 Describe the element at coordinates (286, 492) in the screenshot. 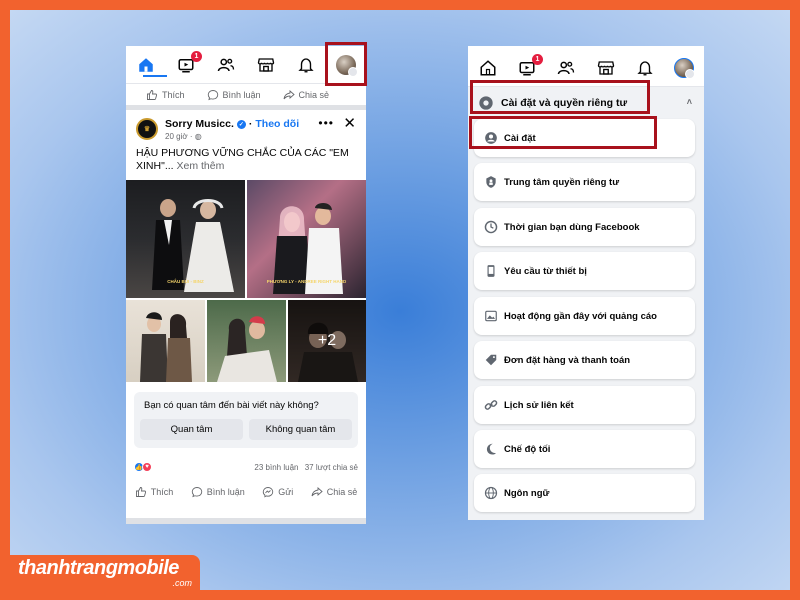

I see `send-label: Gửi` at that location.